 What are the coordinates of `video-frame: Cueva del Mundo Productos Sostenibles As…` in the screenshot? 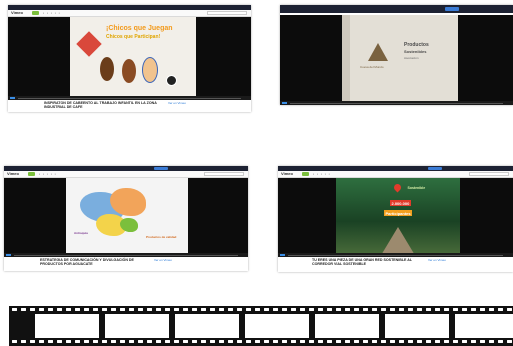 It's located at (400, 60).